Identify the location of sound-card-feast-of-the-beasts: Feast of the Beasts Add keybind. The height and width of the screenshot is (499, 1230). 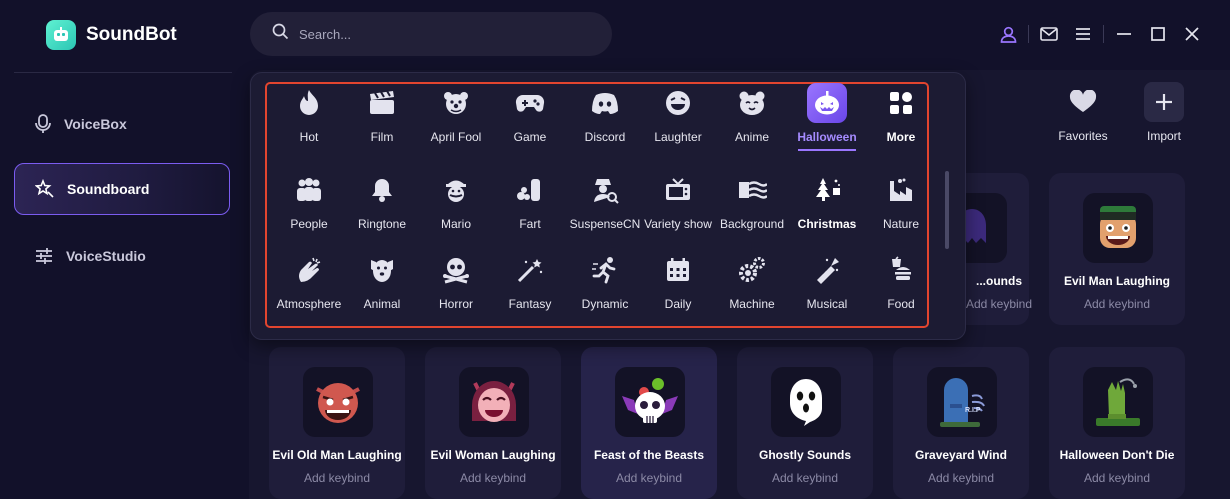
(649, 423).